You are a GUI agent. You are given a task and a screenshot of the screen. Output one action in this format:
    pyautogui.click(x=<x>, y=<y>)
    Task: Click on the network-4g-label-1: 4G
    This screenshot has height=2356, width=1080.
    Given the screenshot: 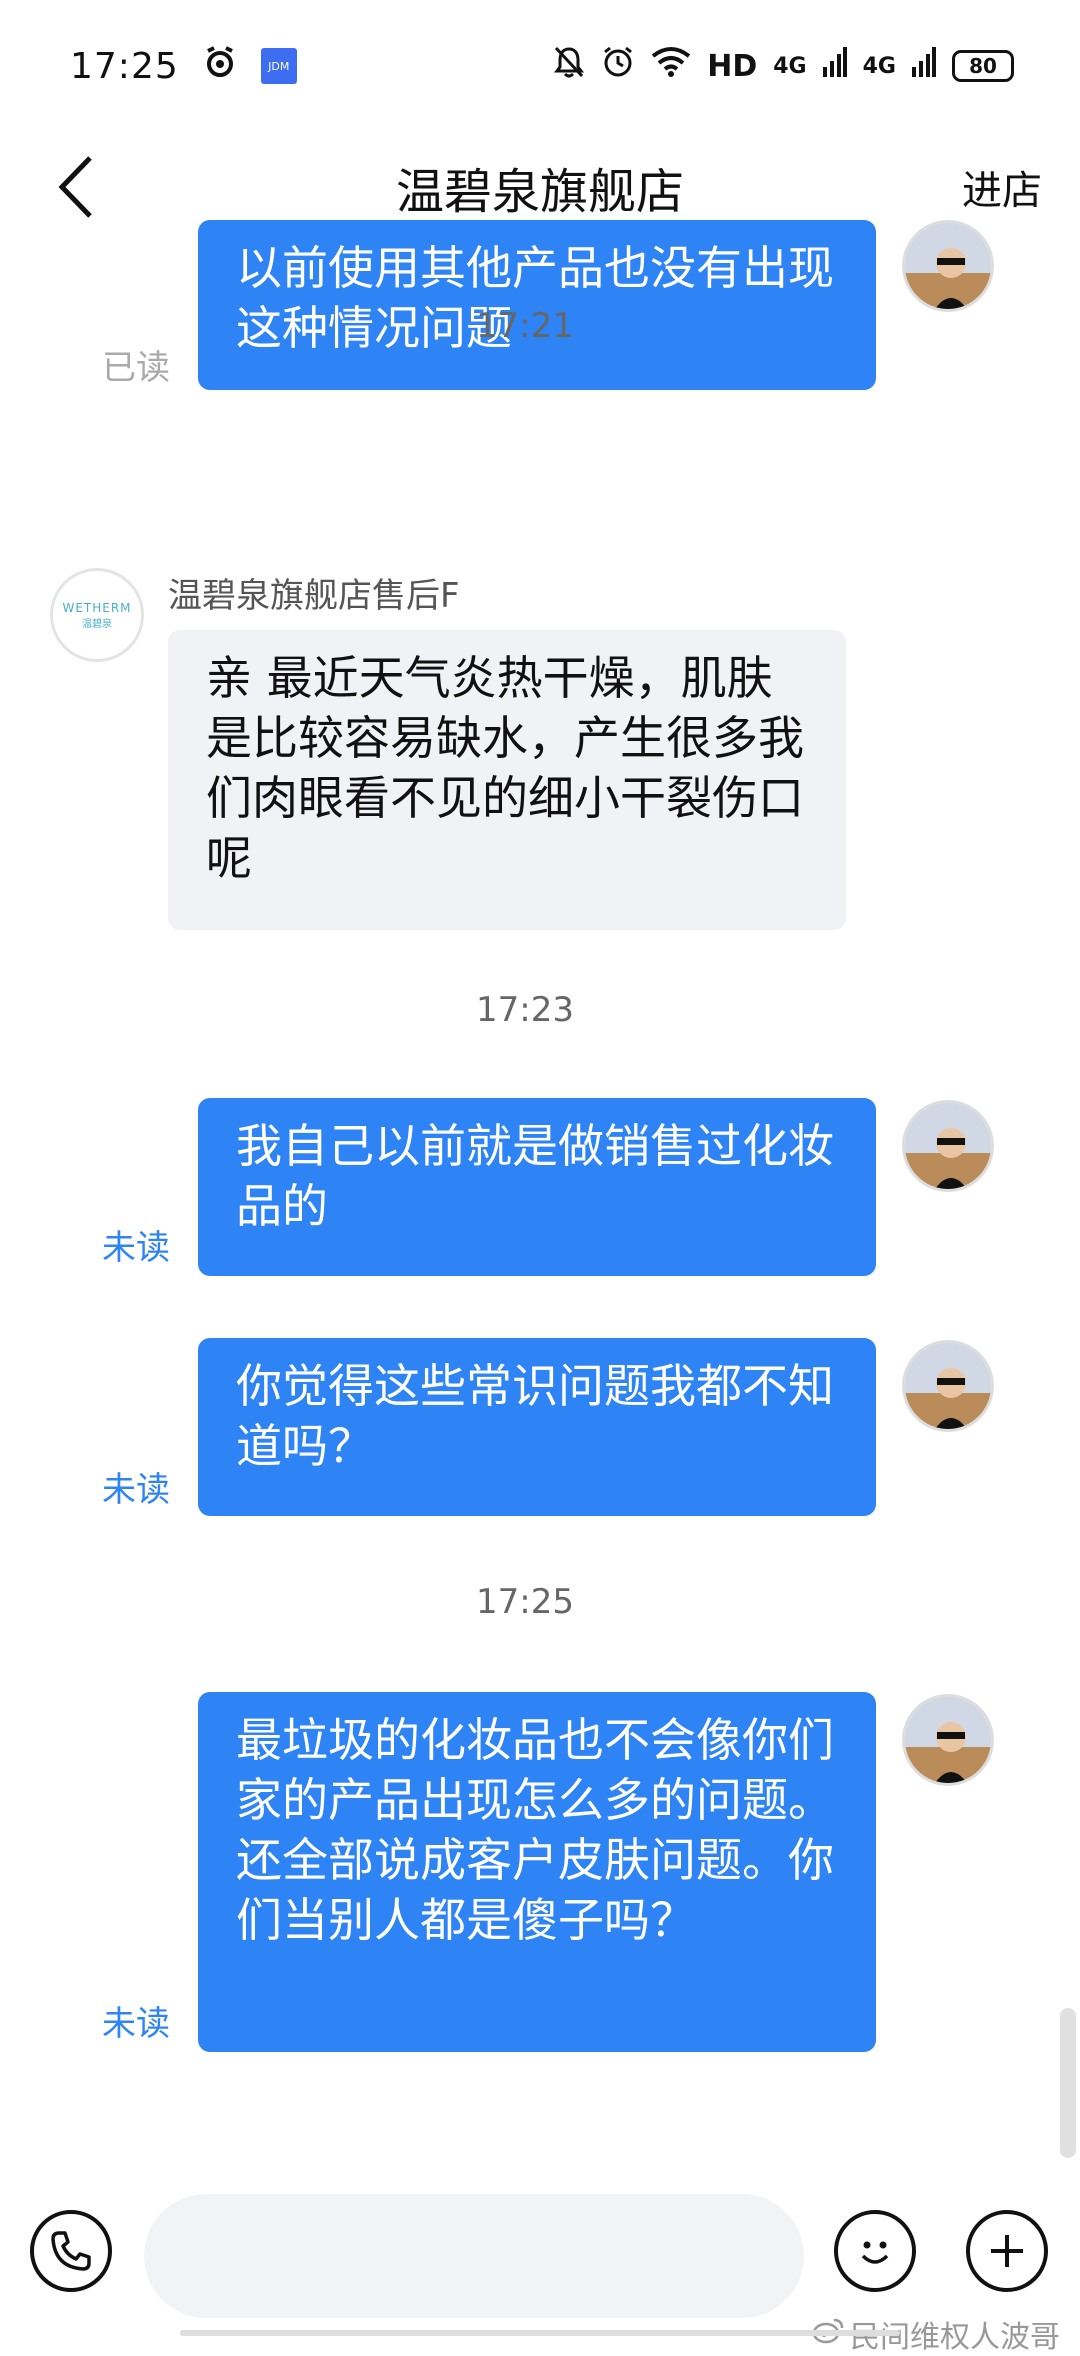 What is the action you would take?
    pyautogui.click(x=790, y=66)
    